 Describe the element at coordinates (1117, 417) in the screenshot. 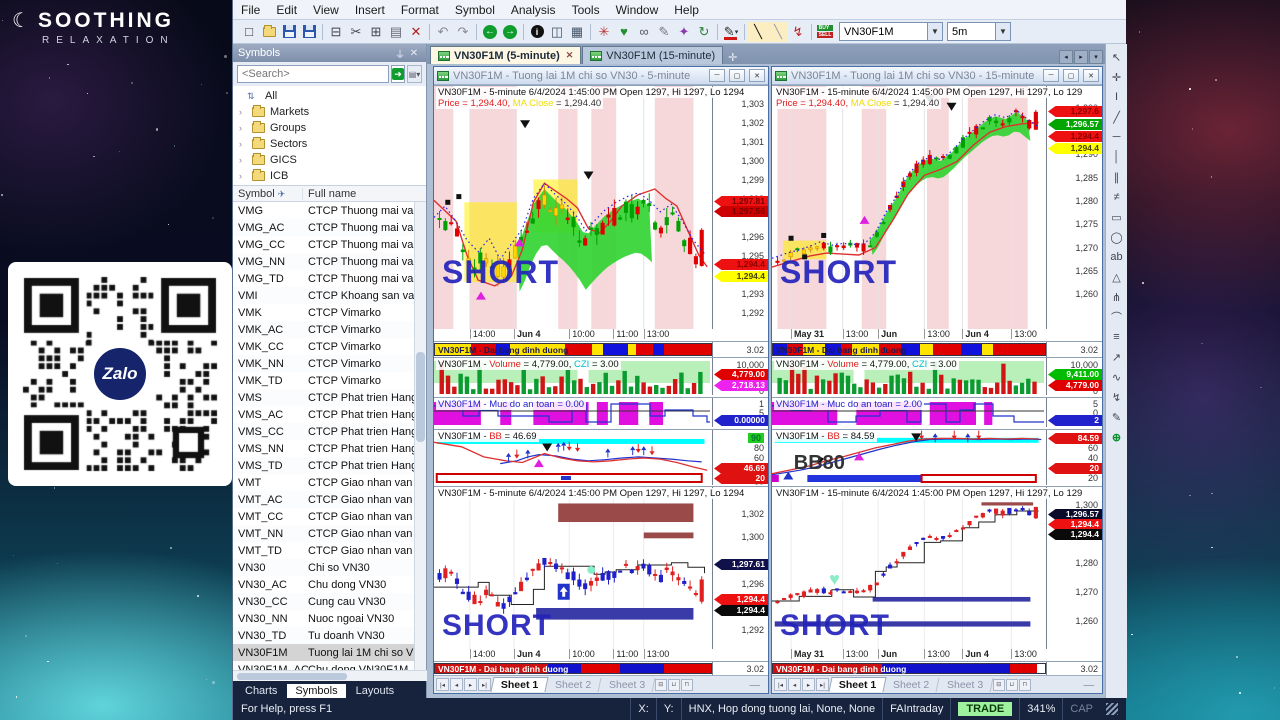

I see `brush-tool-icon: ✎` at that location.